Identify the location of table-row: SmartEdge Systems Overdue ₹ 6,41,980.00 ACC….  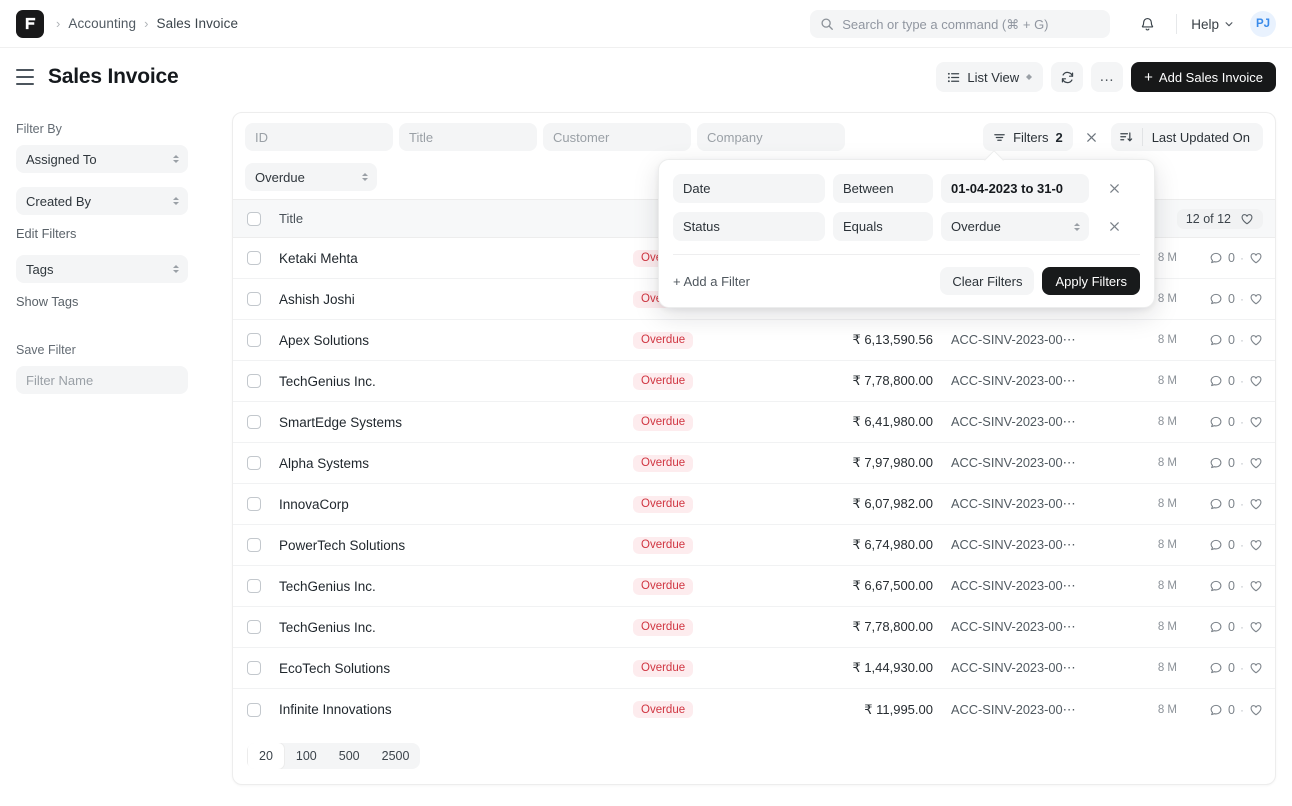
(754, 422).